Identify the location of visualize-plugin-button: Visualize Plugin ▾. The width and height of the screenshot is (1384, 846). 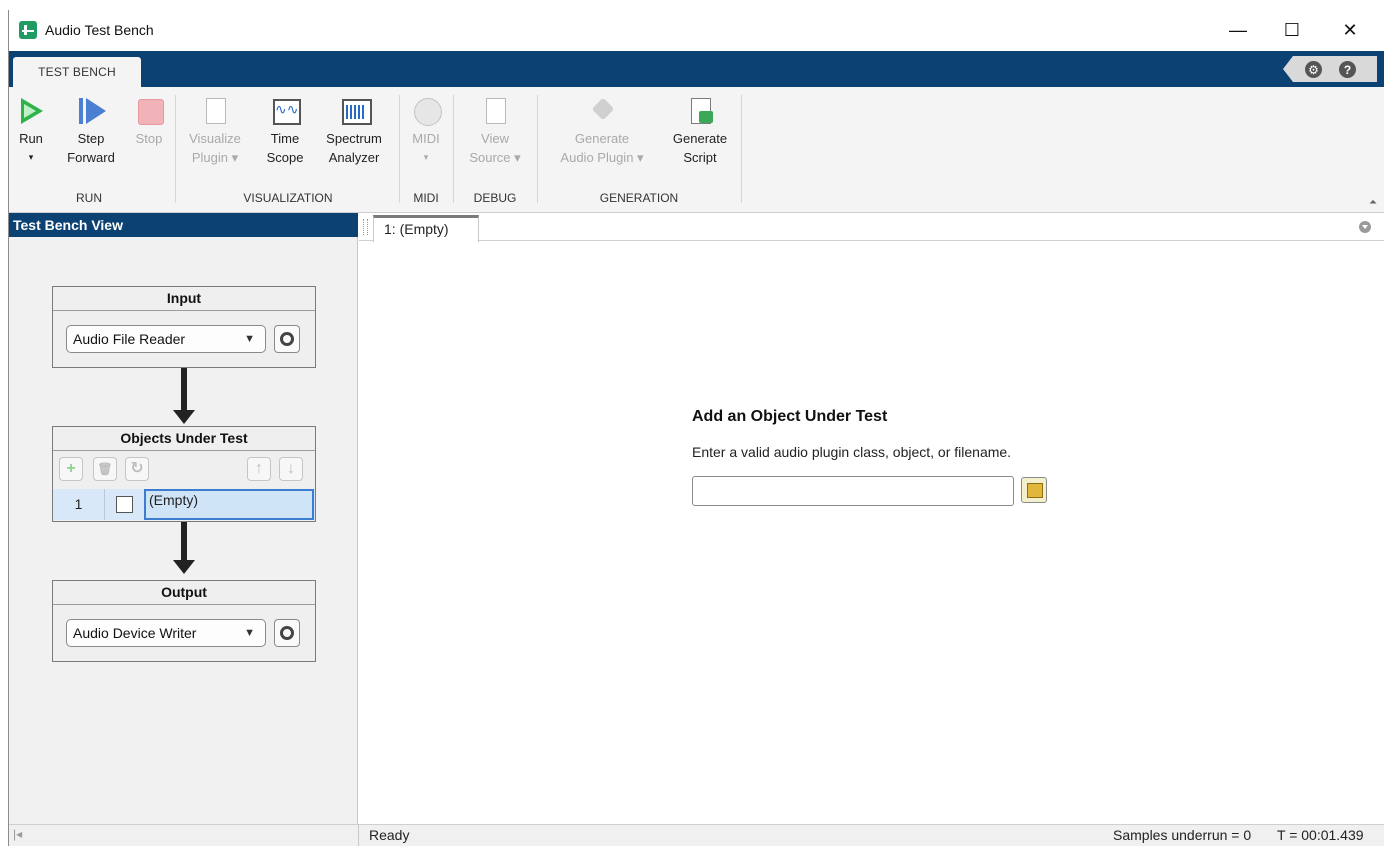
(215, 132).